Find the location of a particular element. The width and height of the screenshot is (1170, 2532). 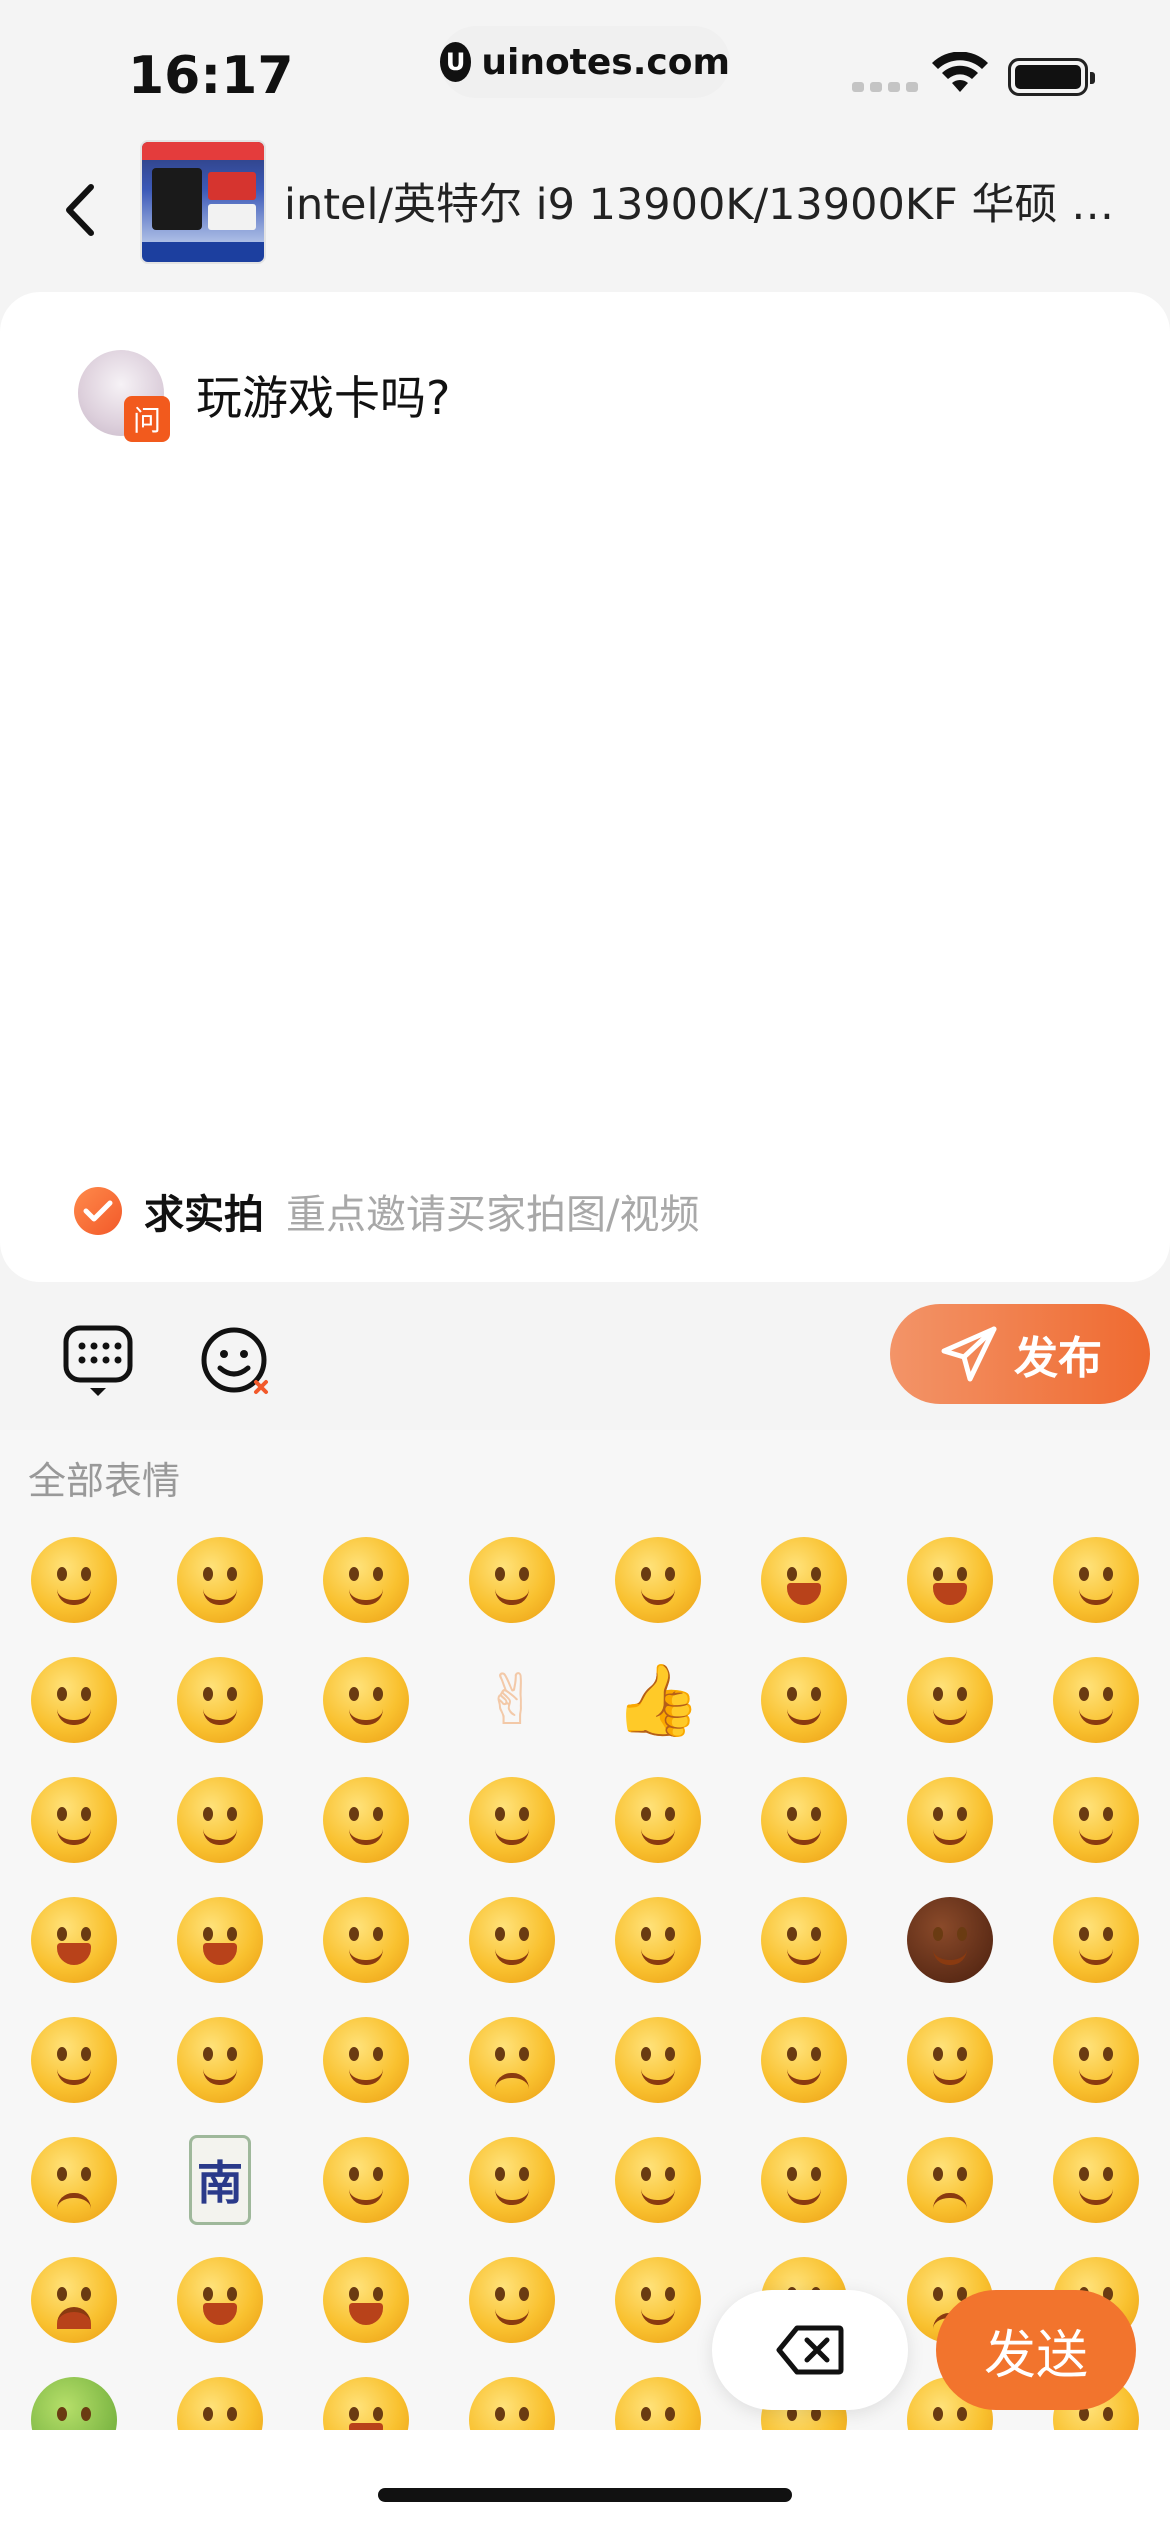

send-label: 发送 is located at coordinates (1035, 2355).